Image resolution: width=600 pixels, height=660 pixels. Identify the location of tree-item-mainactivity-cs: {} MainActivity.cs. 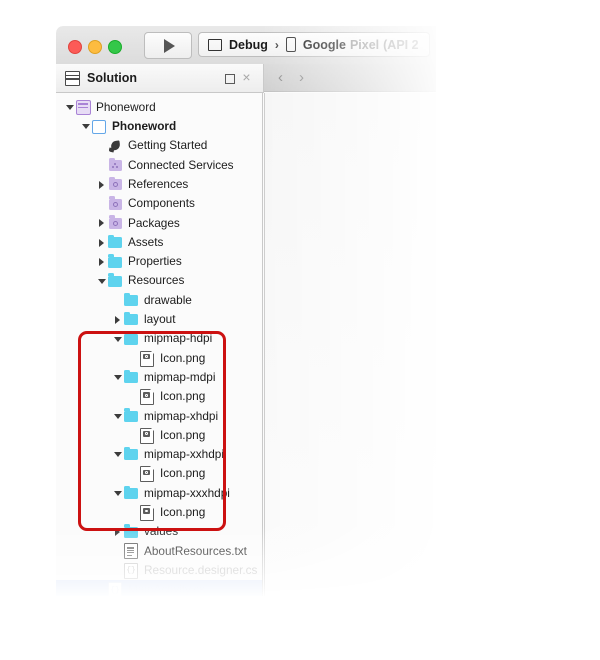
(159, 588).